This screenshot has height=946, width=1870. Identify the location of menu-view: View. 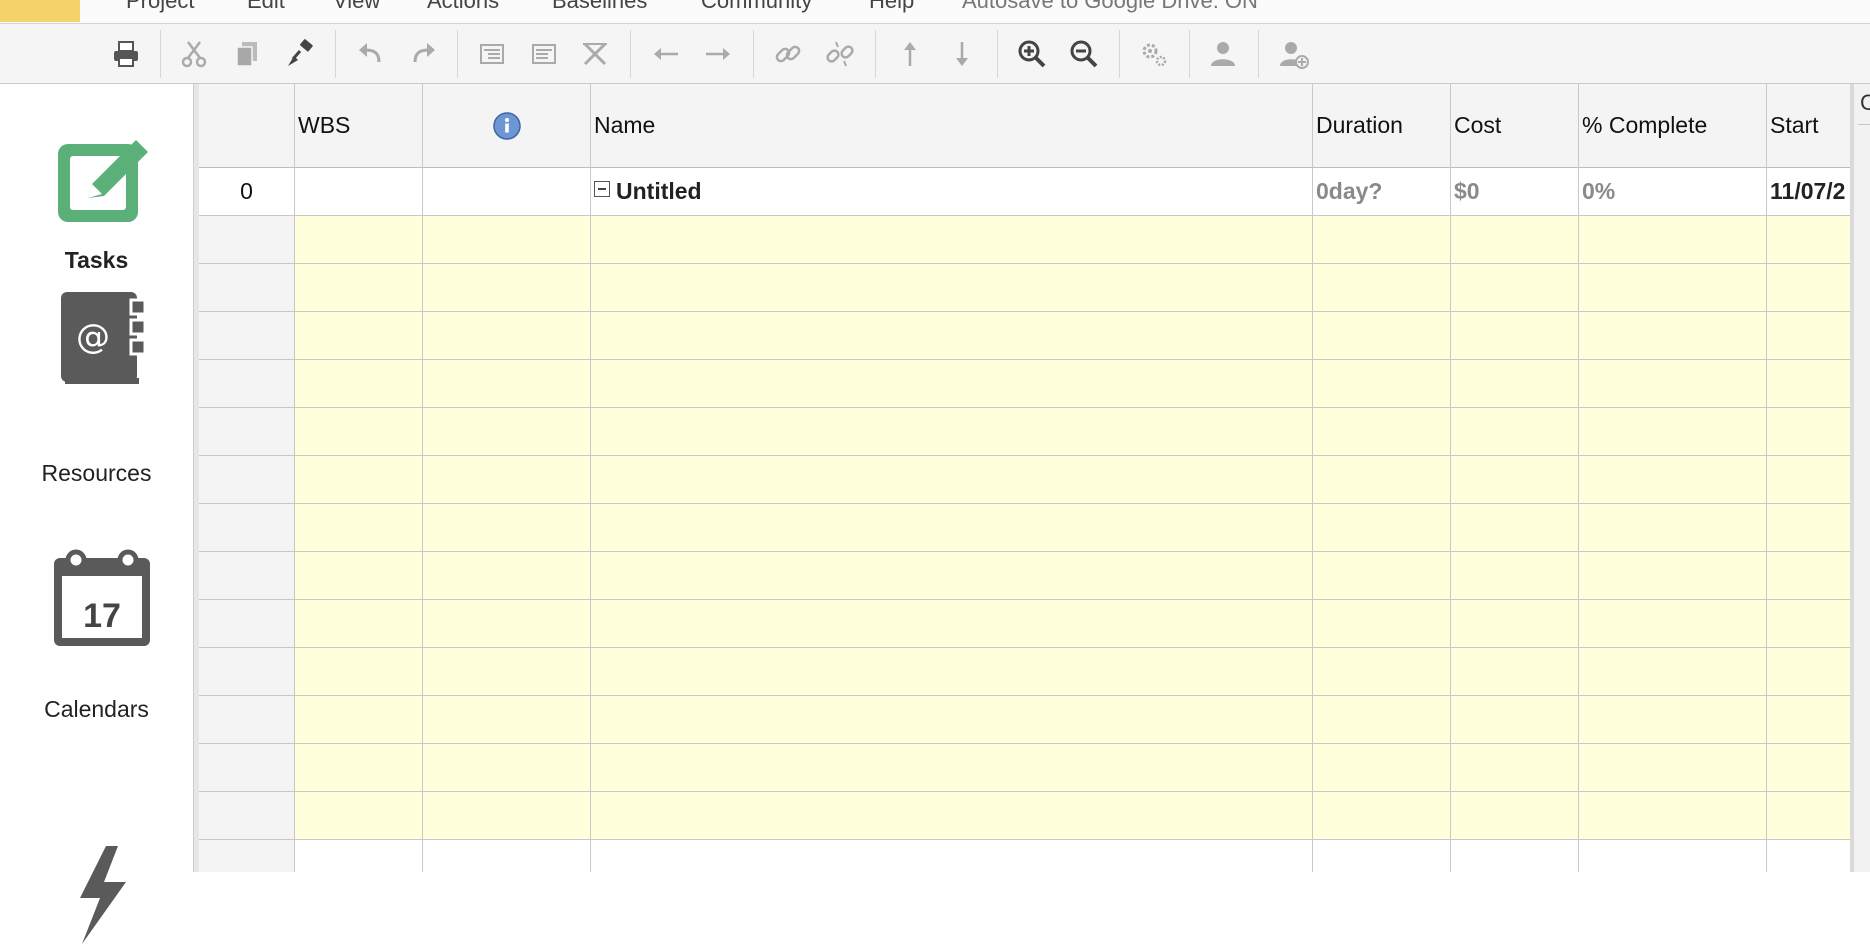
(356, 7).